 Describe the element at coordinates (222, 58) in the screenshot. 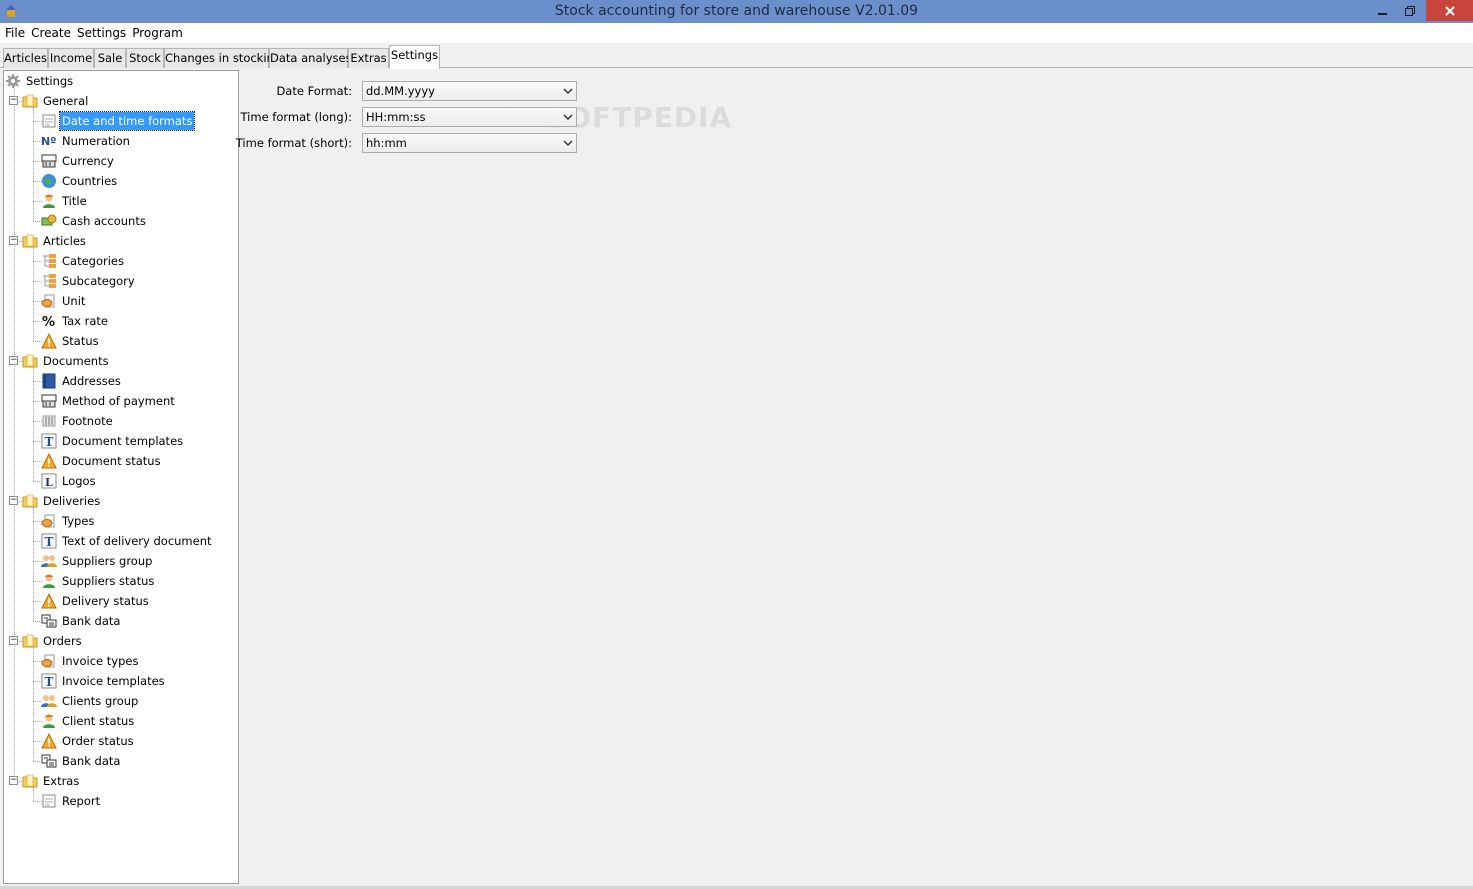

I see `tab-changes-in-stocking: Changes in stocking` at that location.